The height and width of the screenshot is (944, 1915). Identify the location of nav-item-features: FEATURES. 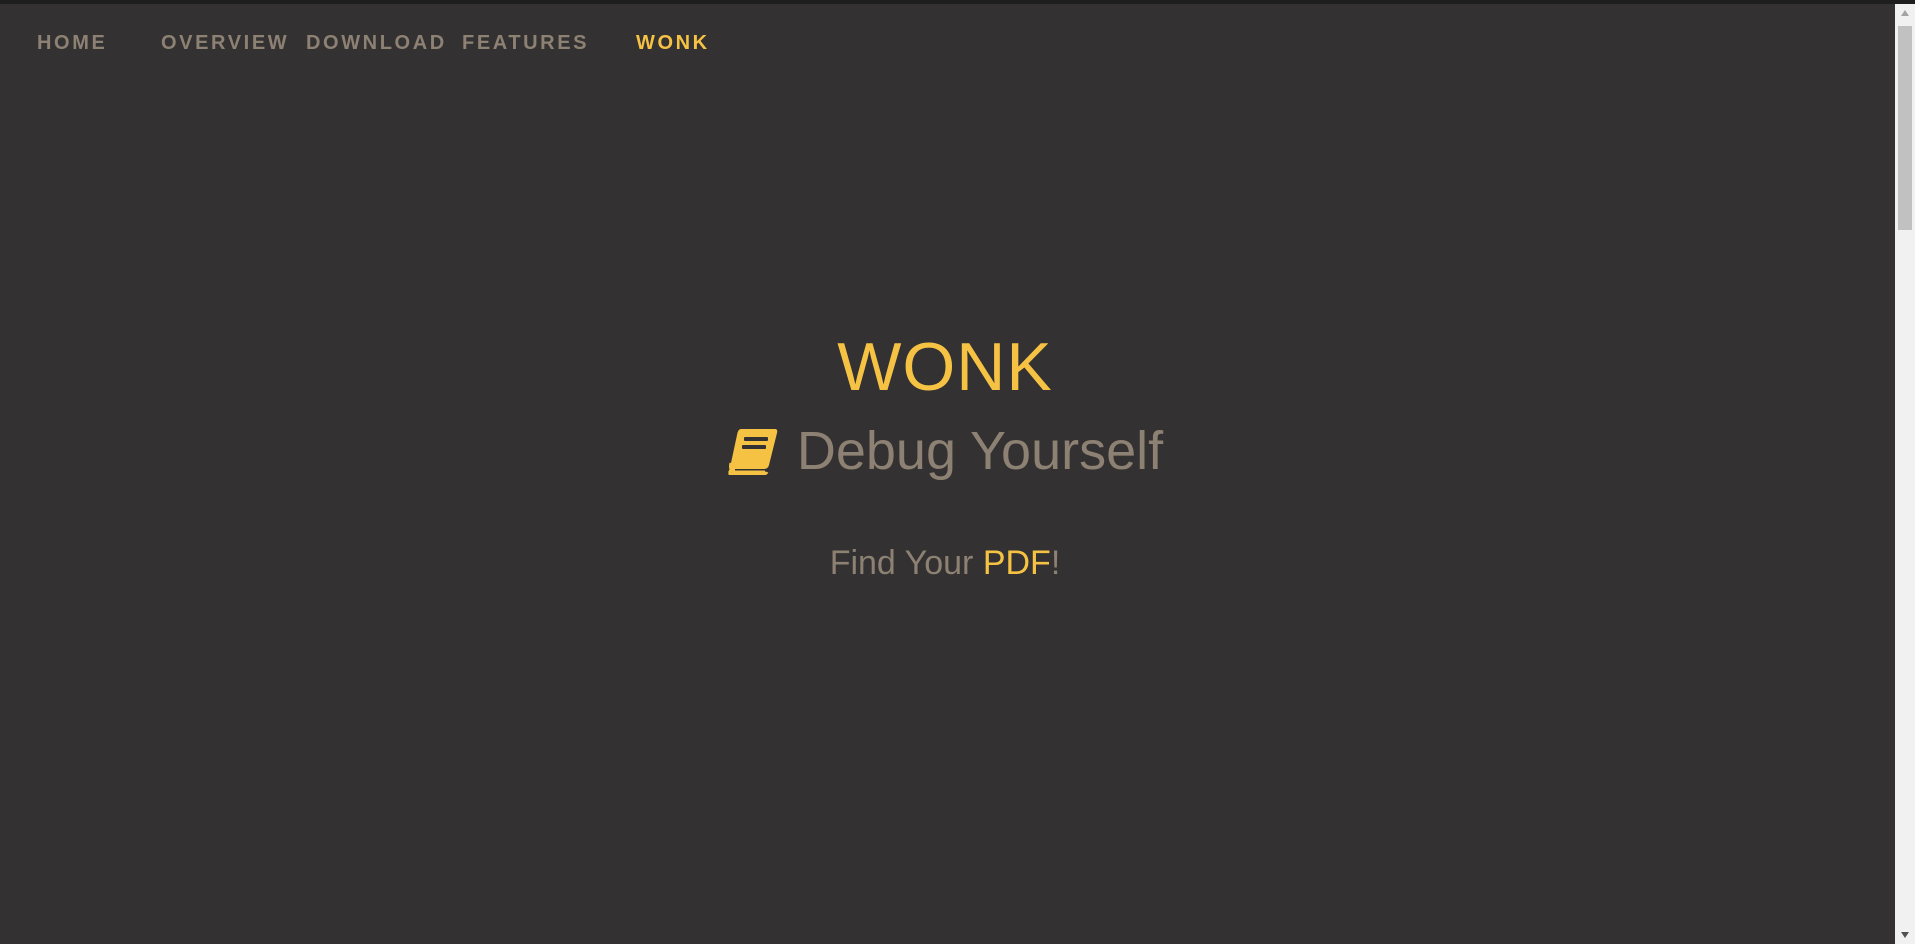
(525, 43).